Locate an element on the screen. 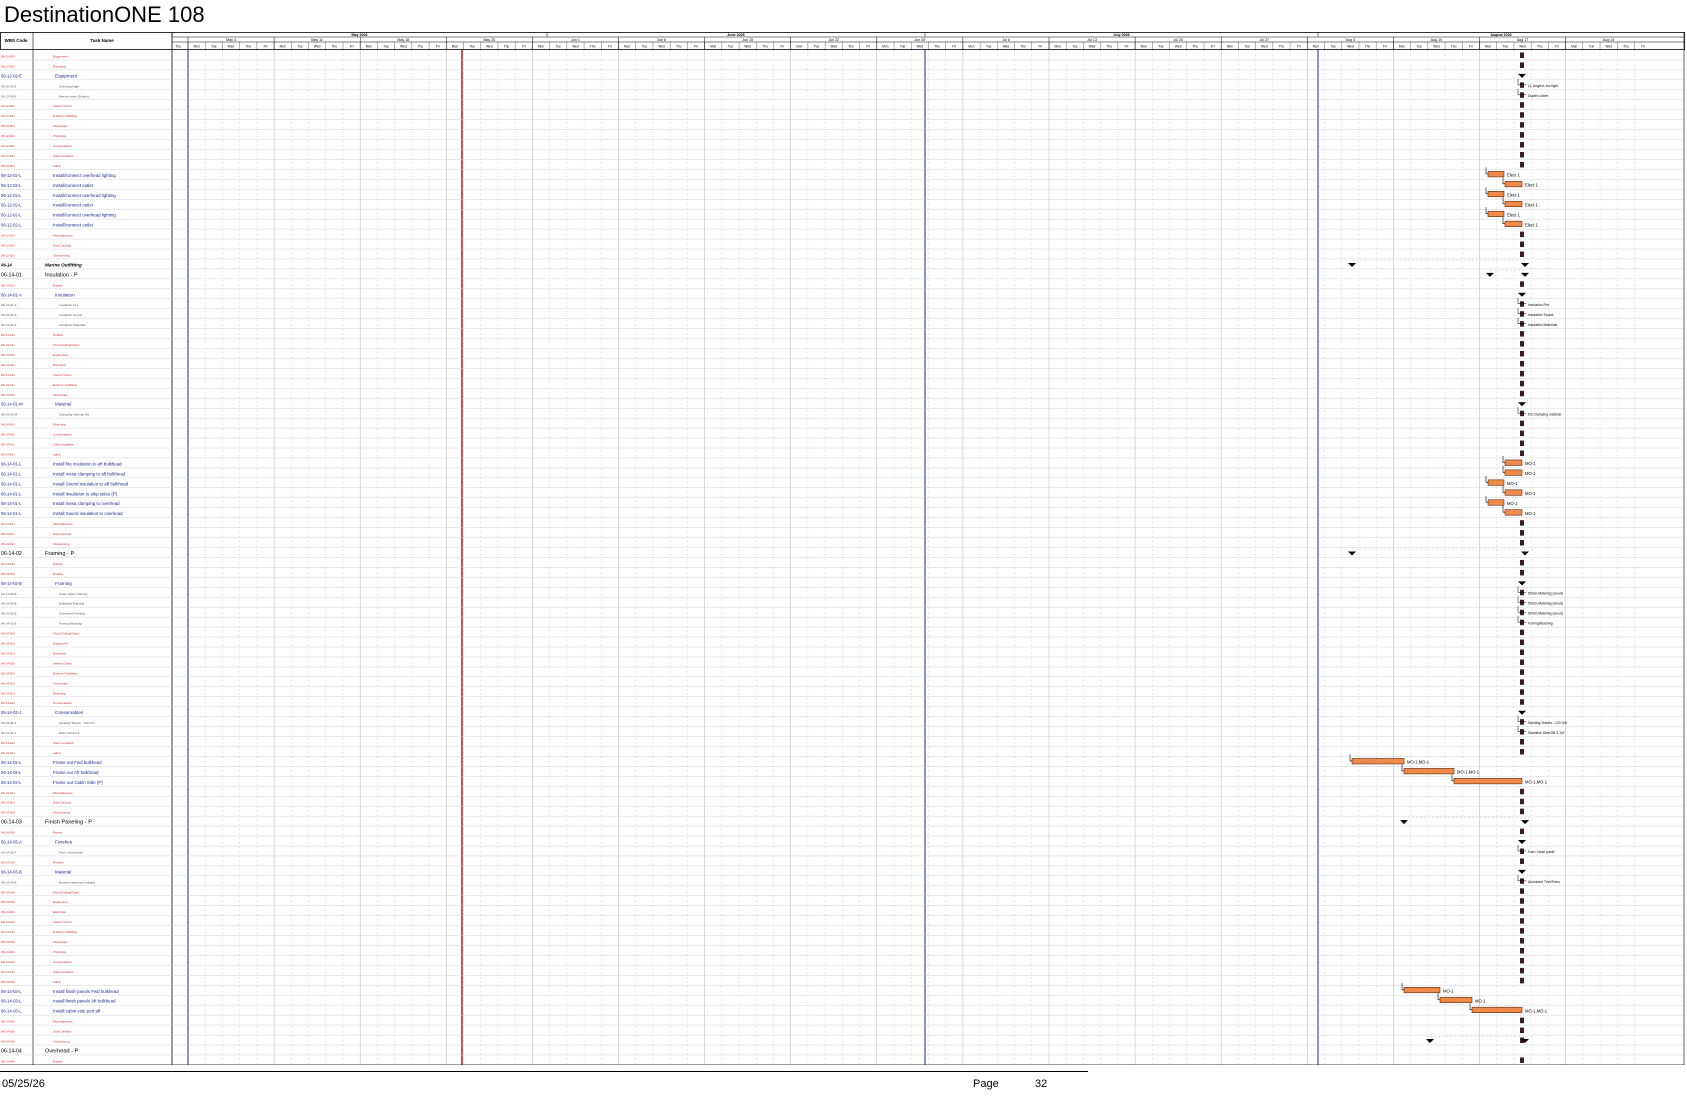  row-summary-marker is located at coordinates (1522, 75).